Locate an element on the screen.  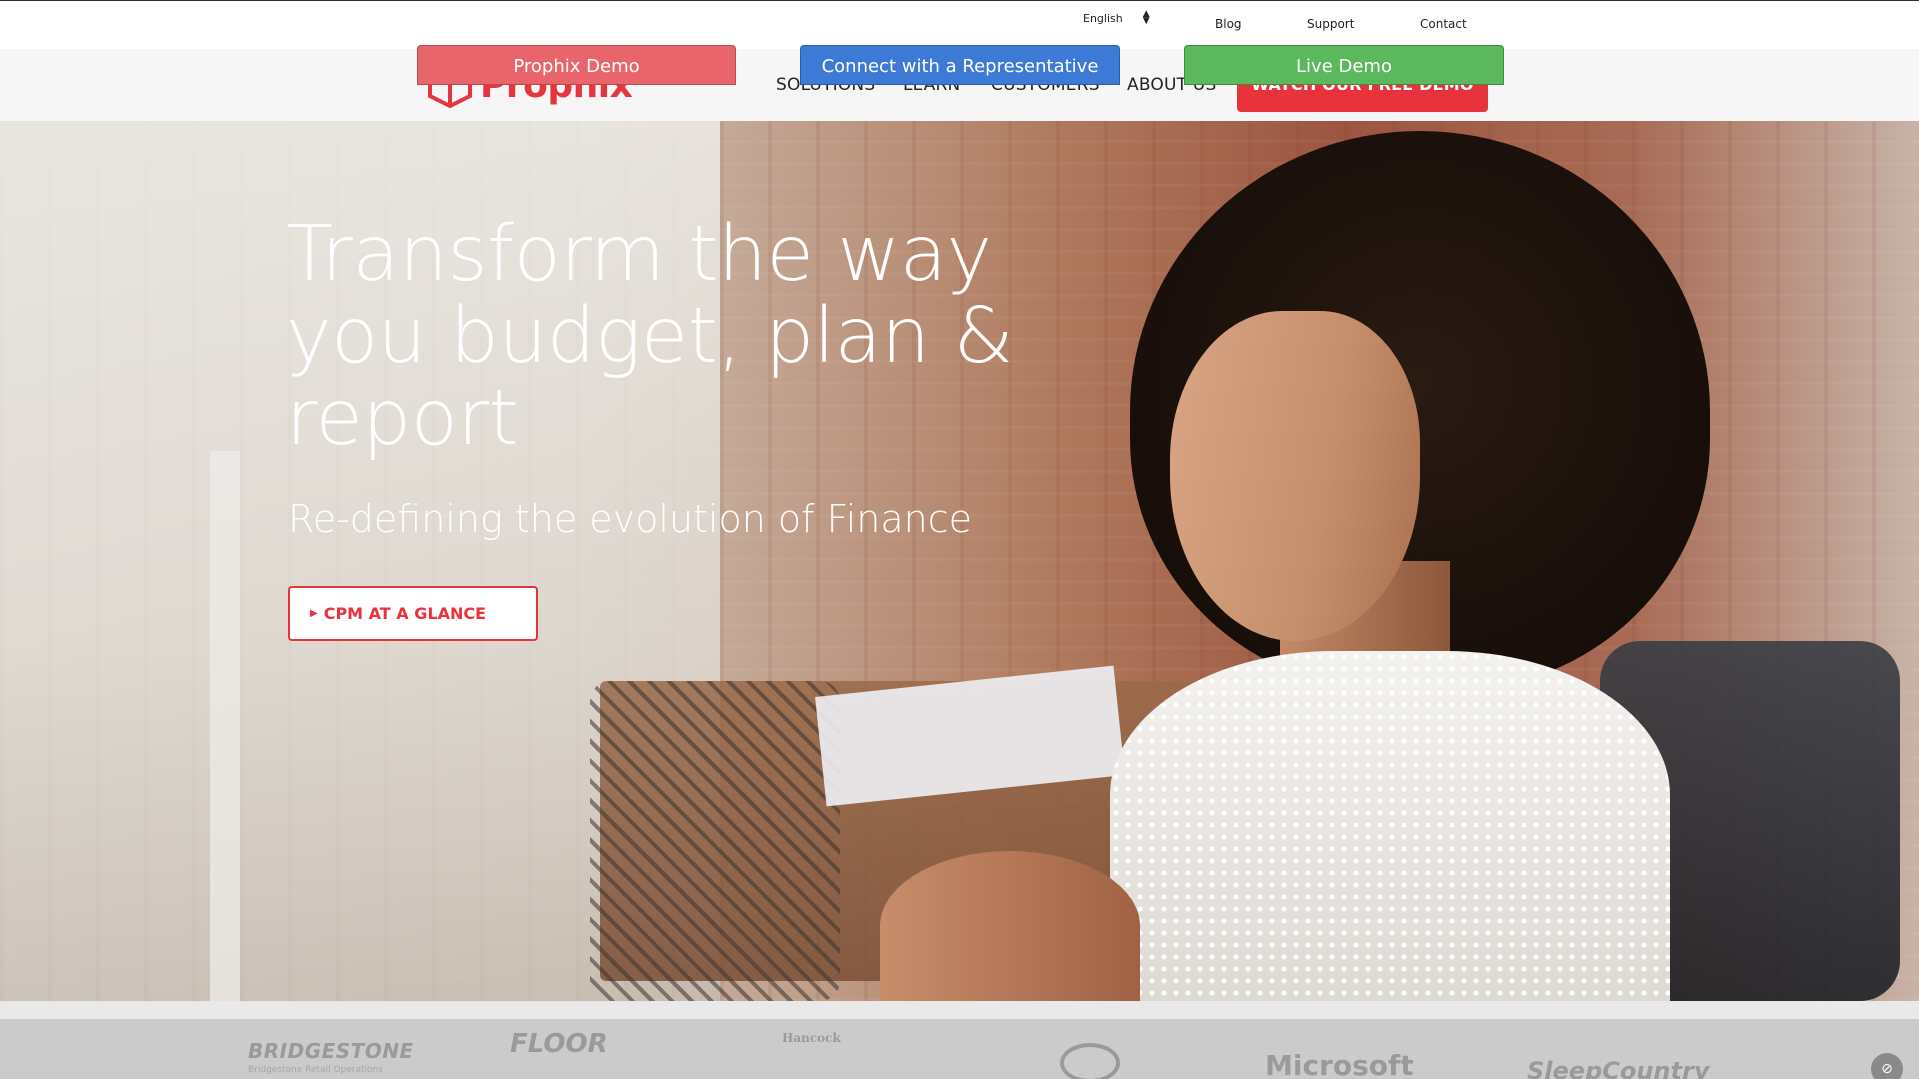
prophix-demo-button: Prophix Demo is located at coordinates (576, 65).